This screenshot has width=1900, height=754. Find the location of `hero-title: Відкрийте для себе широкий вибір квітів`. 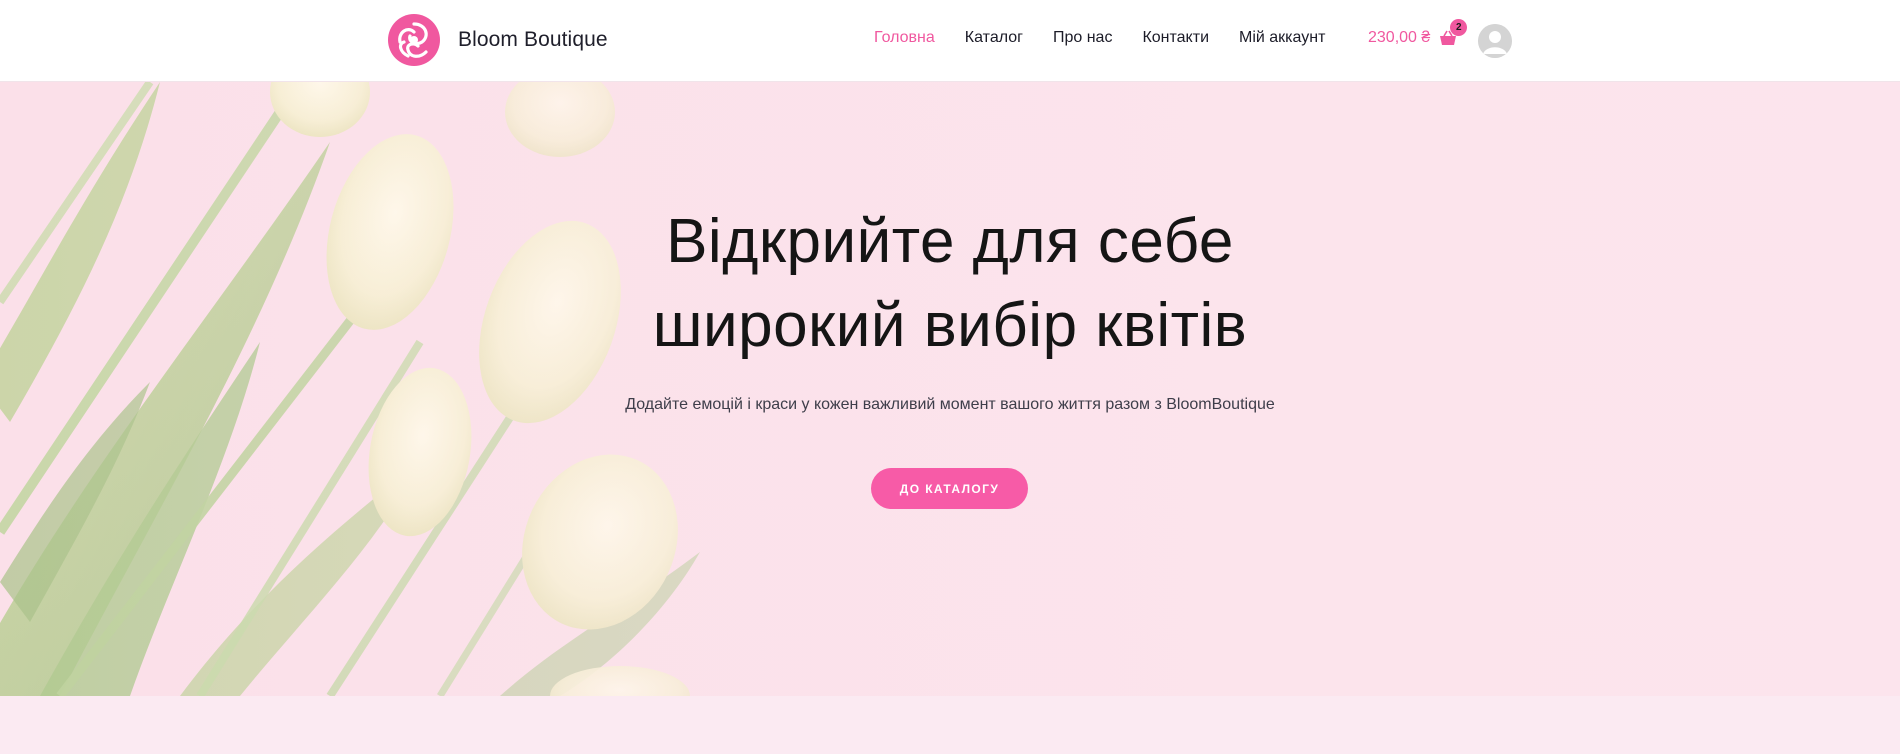

hero-title: Відкрийте для себе широкий вибір квітів is located at coordinates (950, 284).